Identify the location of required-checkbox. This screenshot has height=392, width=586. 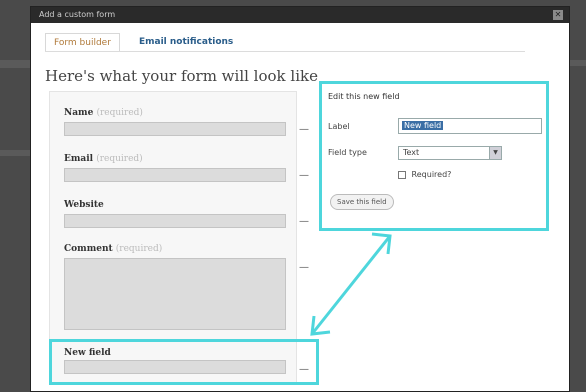
(402, 174).